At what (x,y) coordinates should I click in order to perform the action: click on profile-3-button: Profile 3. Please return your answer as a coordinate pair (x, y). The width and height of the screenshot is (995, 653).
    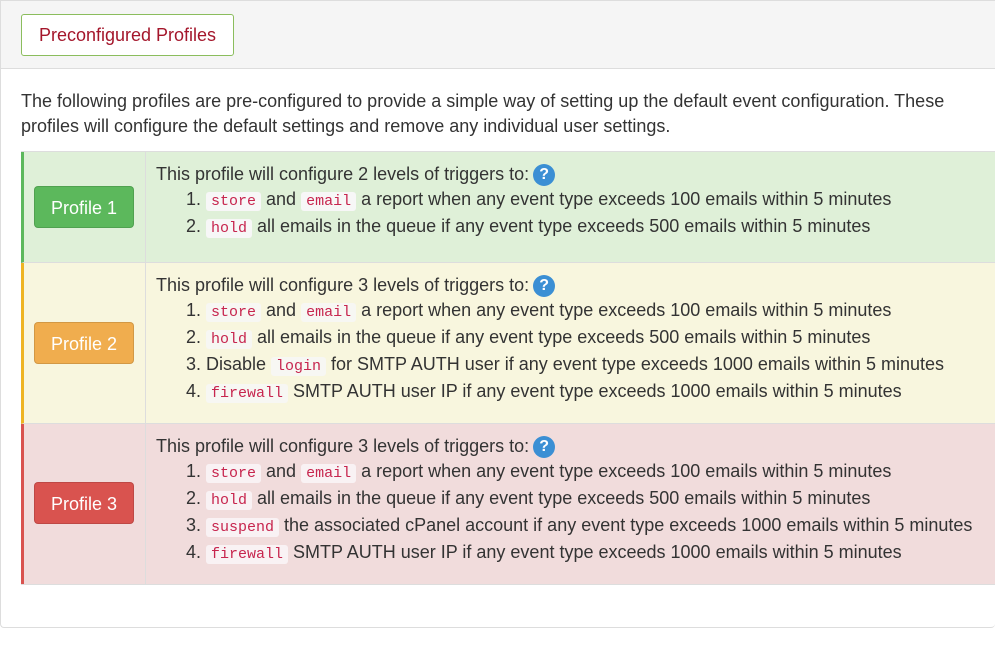
    Looking at the image, I should click on (84, 503).